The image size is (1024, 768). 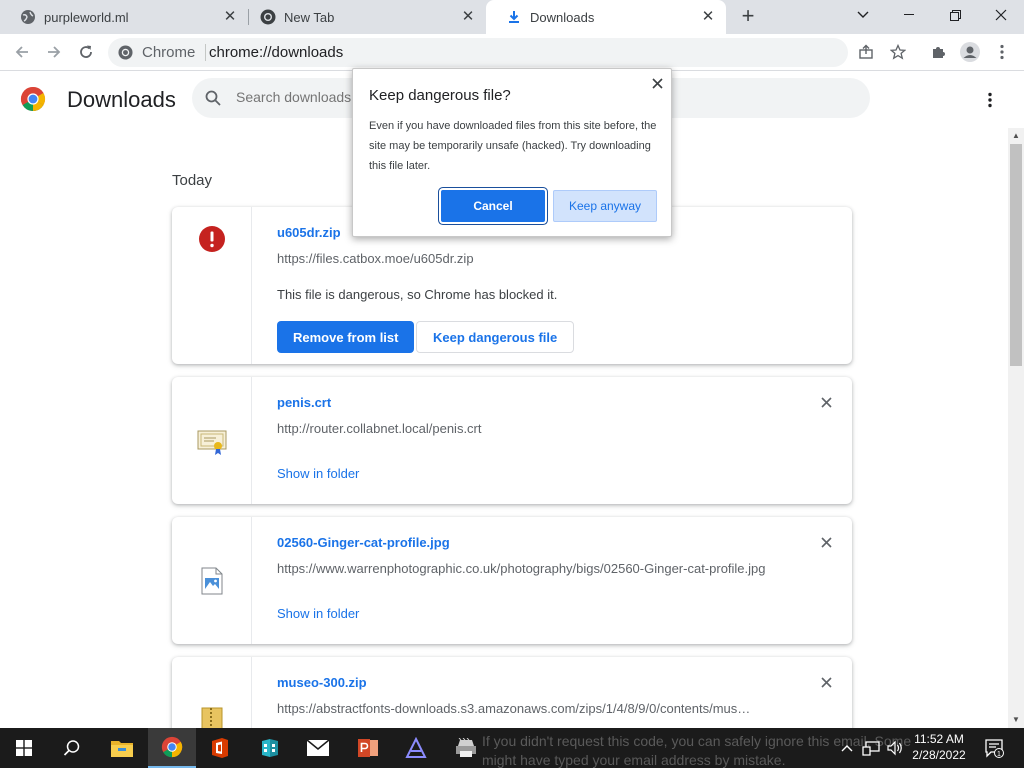 I want to click on scrollbar-thumb, so click(x=1016, y=255).